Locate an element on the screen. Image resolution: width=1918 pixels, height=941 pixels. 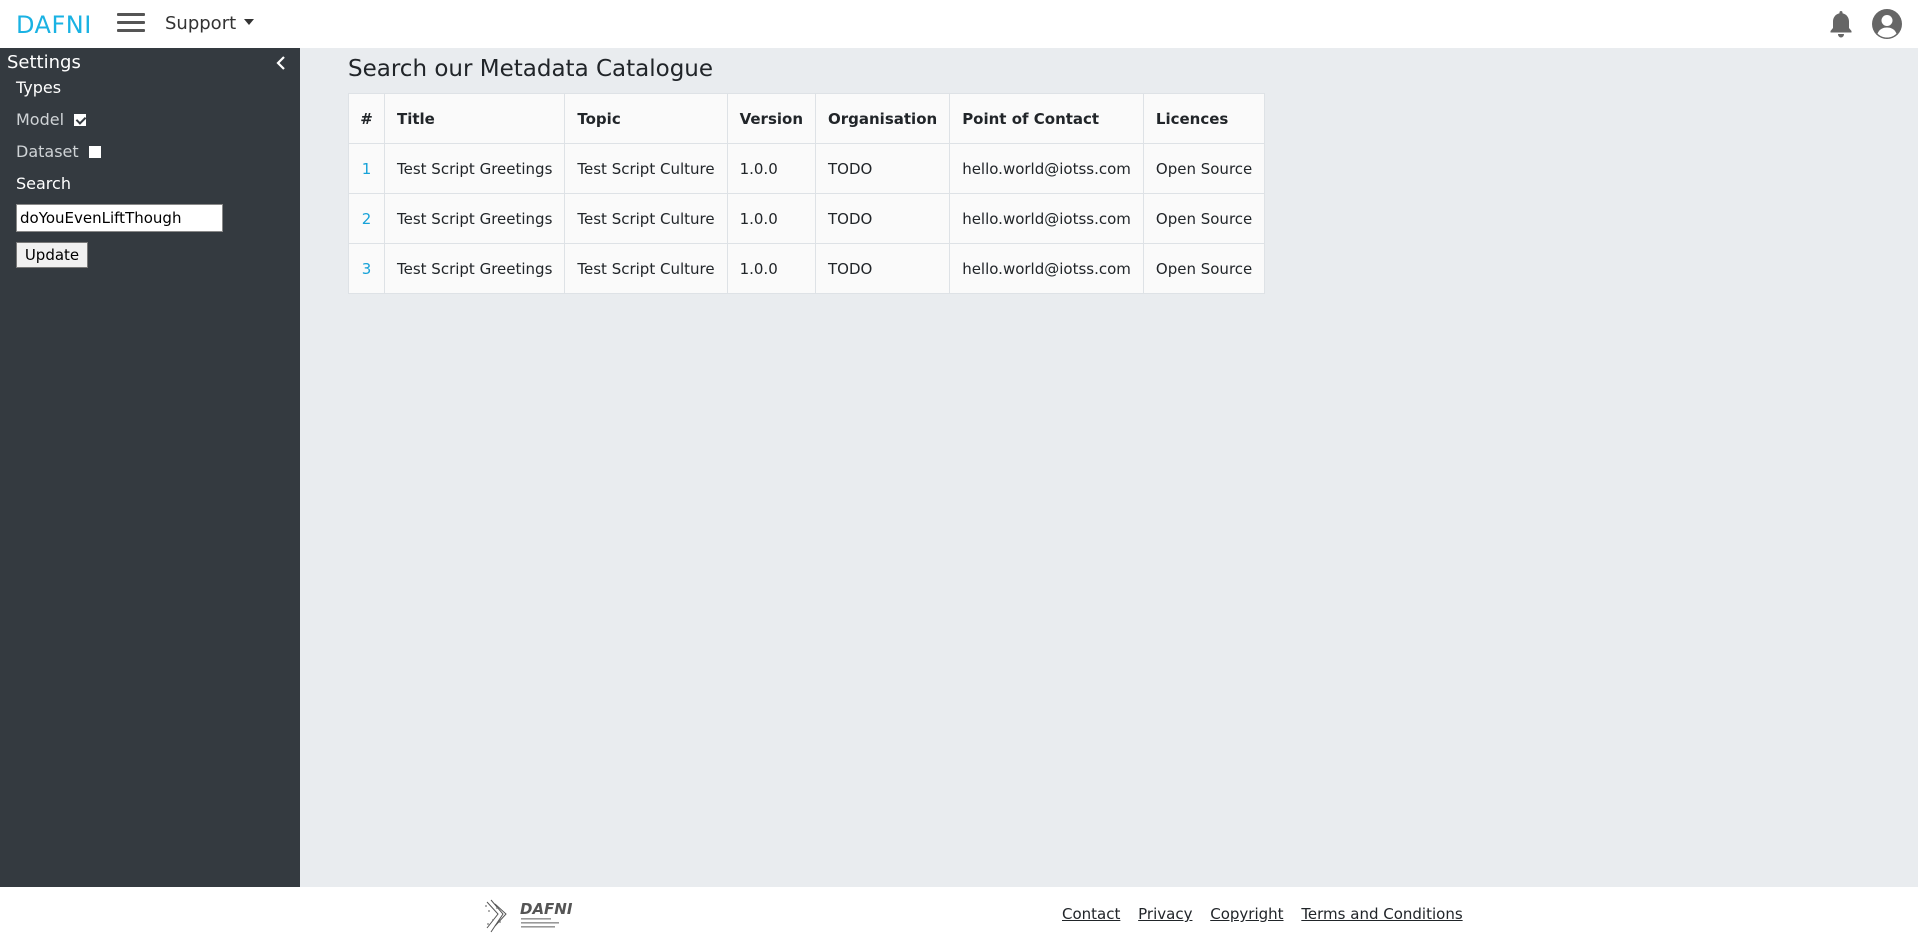
footer-link-contact: Contact is located at coordinates (1091, 914).